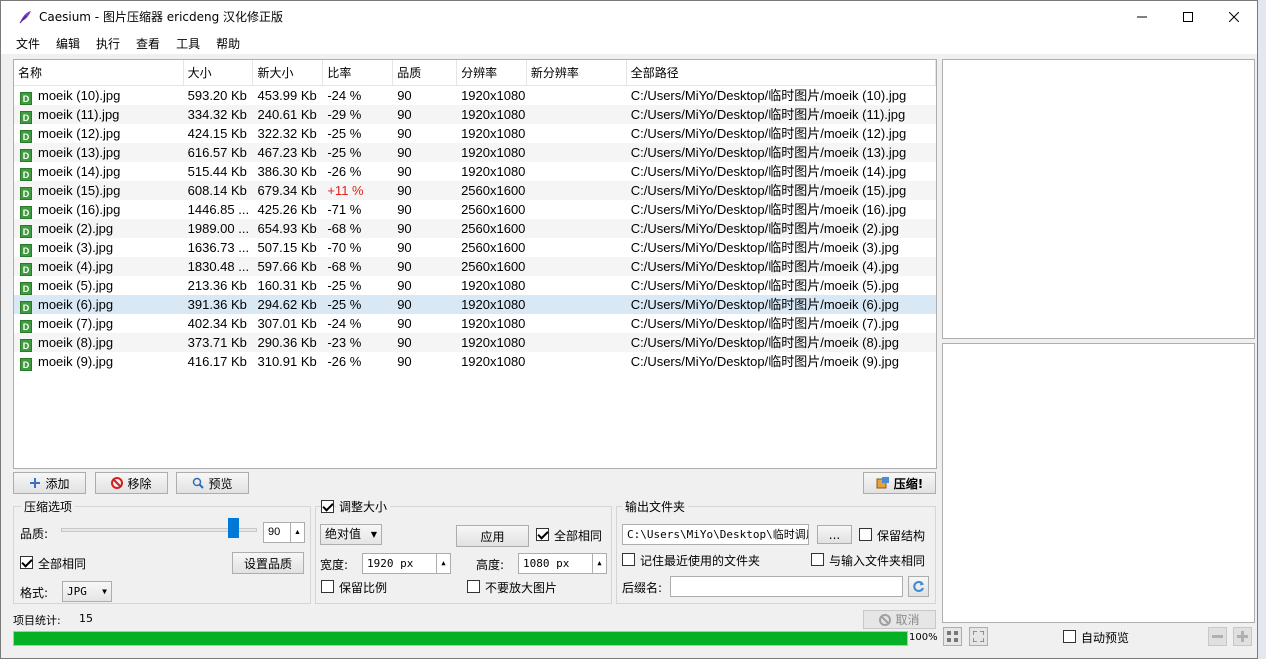 Image resolution: width=1266 pixels, height=659 pixels. What do you see at coordinates (233, 528) in the screenshot?
I see `quality-slider-thumb` at bounding box center [233, 528].